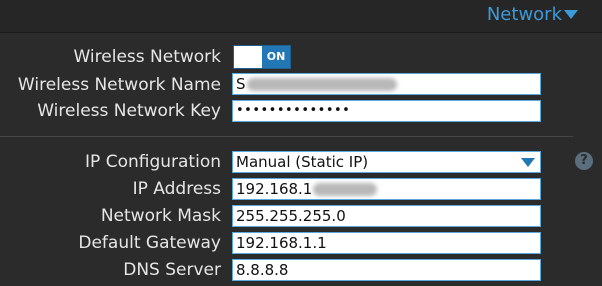 The height and width of the screenshot is (286, 602). I want to click on wireless-name-visible-text: S, so click(241, 84).